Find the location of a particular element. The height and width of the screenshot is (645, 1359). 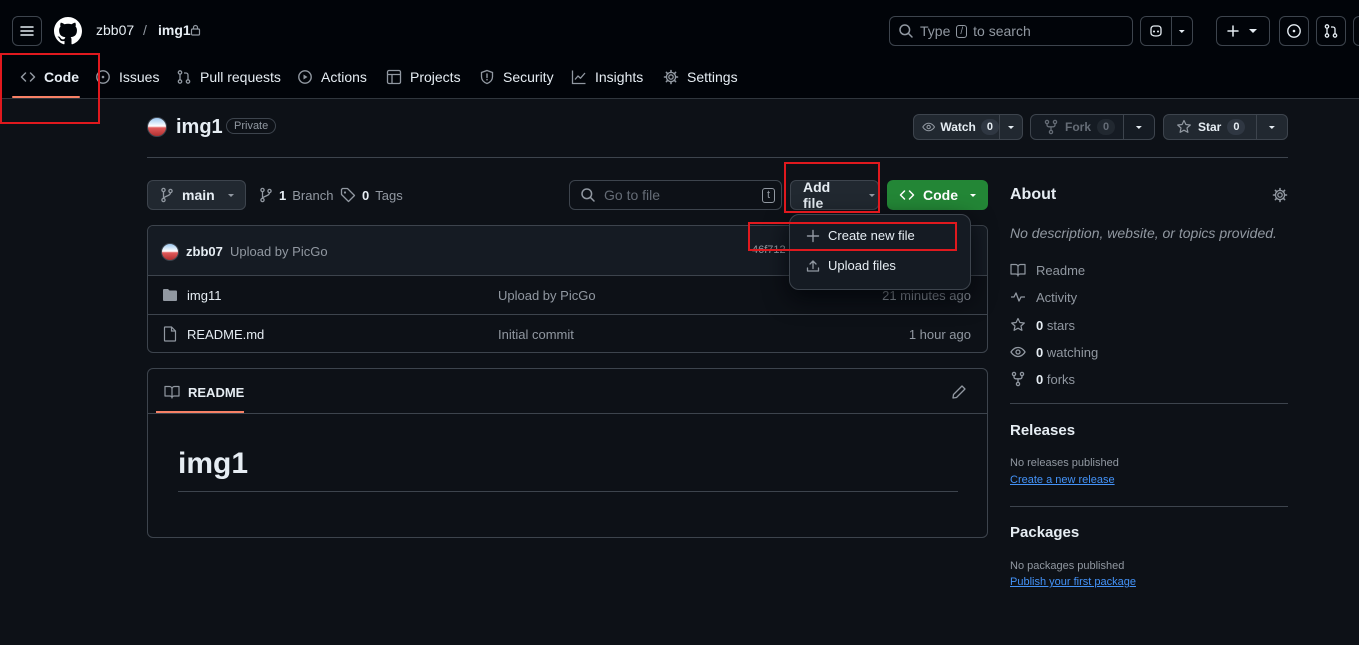

breadcrumb-owner: zbb07 is located at coordinates (115, 30).